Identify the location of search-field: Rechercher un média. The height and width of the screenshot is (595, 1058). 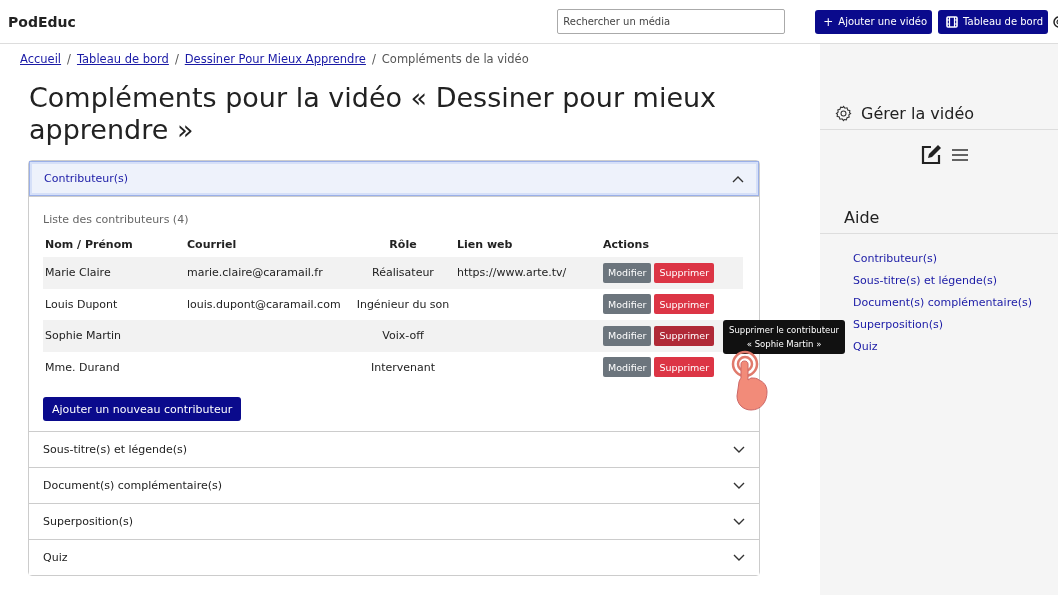
(671, 21).